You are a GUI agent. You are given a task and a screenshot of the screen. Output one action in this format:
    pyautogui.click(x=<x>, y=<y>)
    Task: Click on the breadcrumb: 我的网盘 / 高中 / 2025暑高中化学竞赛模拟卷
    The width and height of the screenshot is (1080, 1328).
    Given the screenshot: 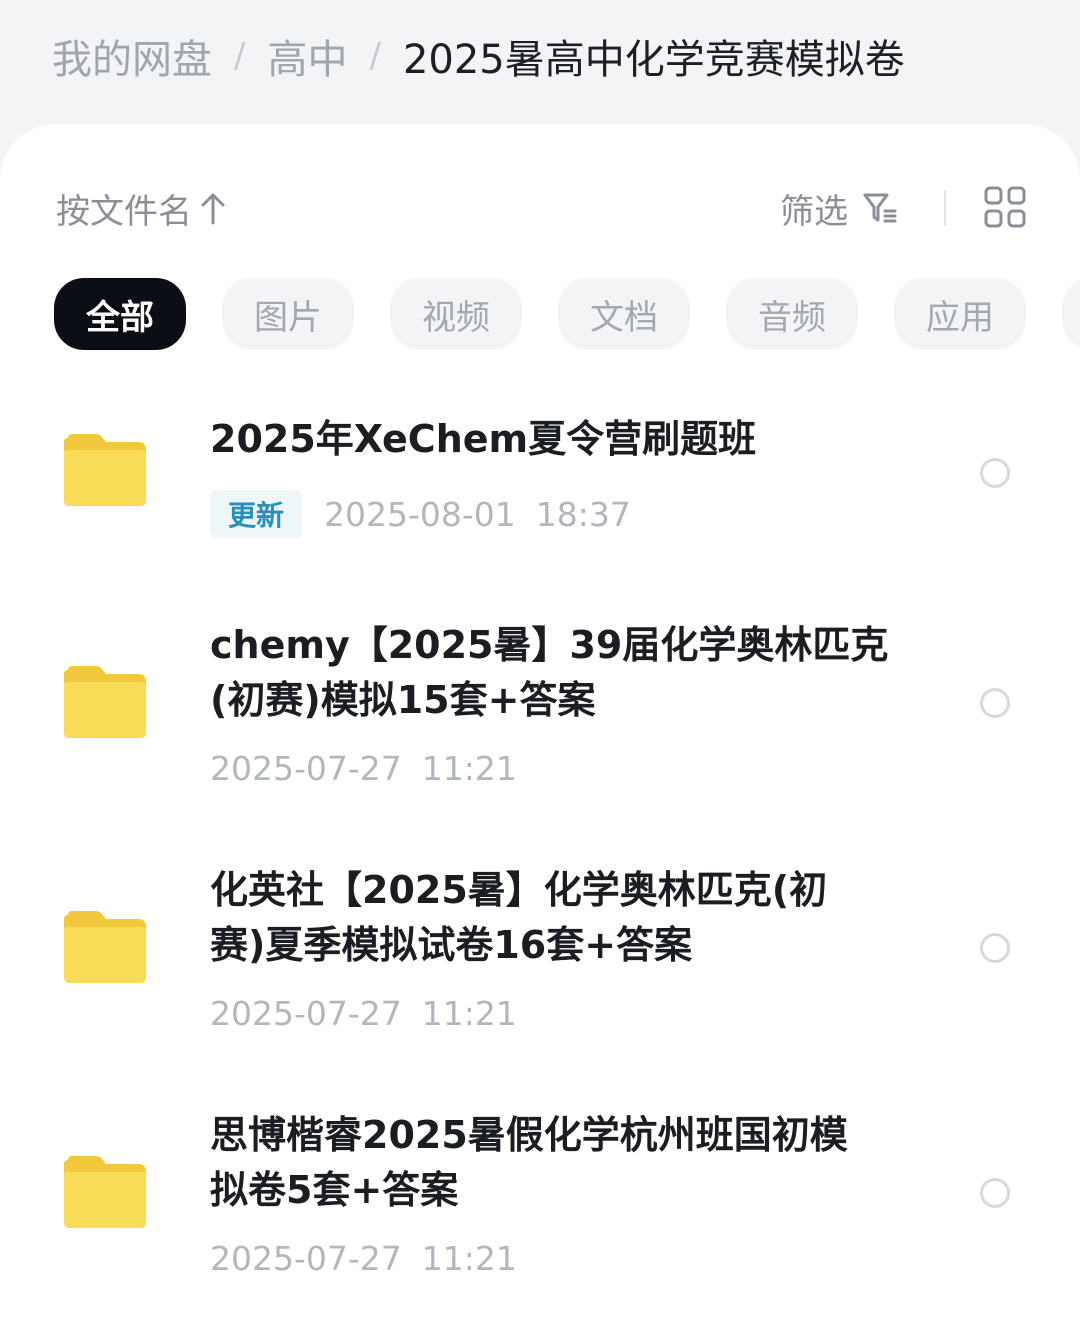 What is the action you would take?
    pyautogui.click(x=478, y=56)
    